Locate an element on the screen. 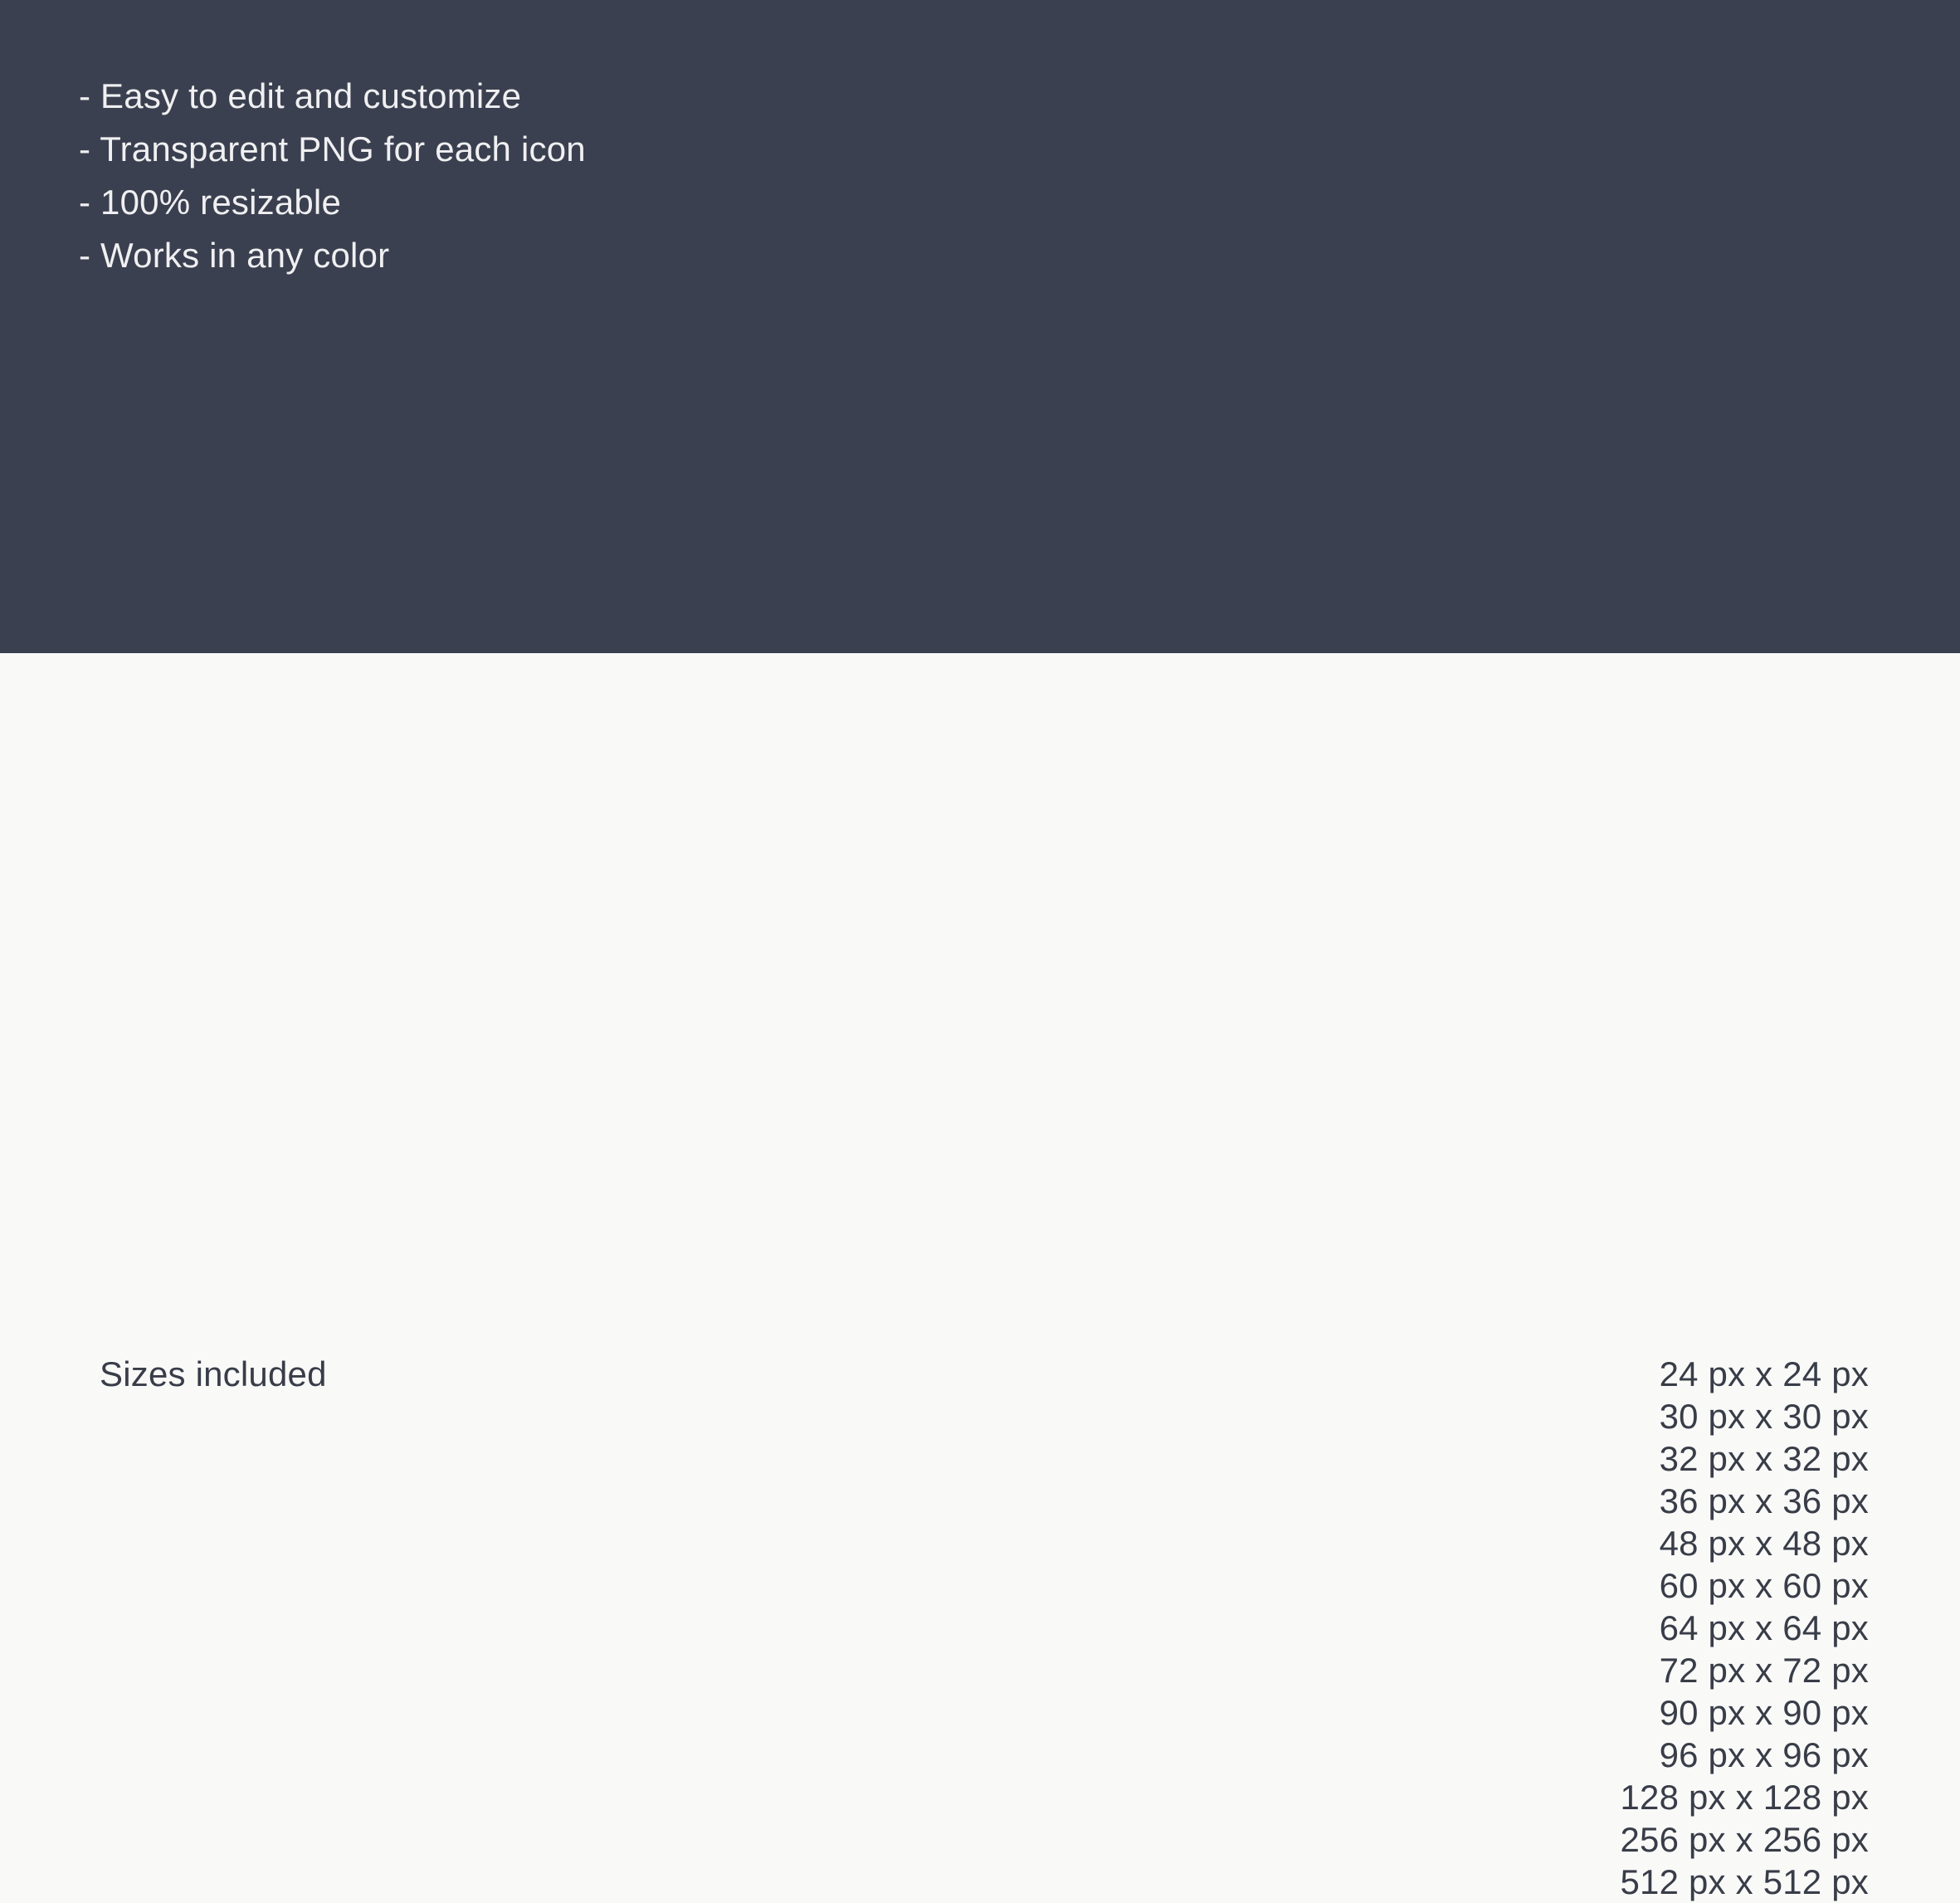 The image size is (1960, 1903). list-item: 72 px x 72 px is located at coordinates (1764, 1670).